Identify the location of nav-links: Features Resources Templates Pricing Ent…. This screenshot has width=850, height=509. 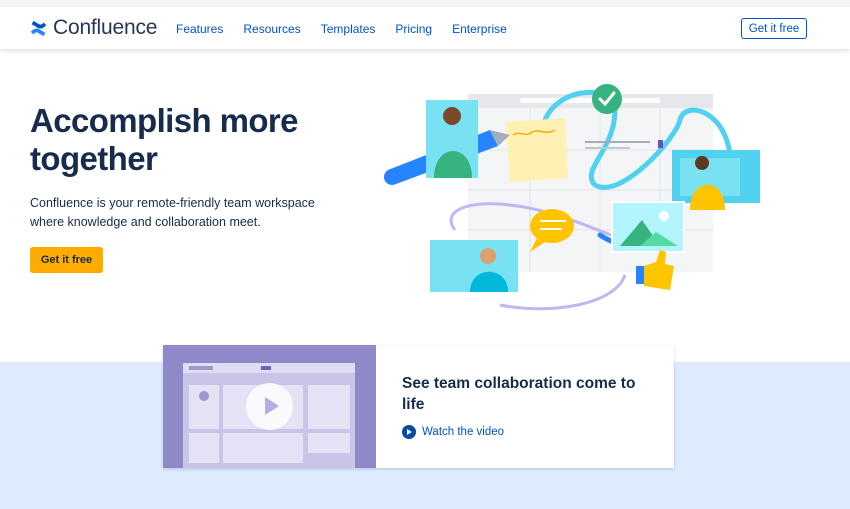
(351, 29).